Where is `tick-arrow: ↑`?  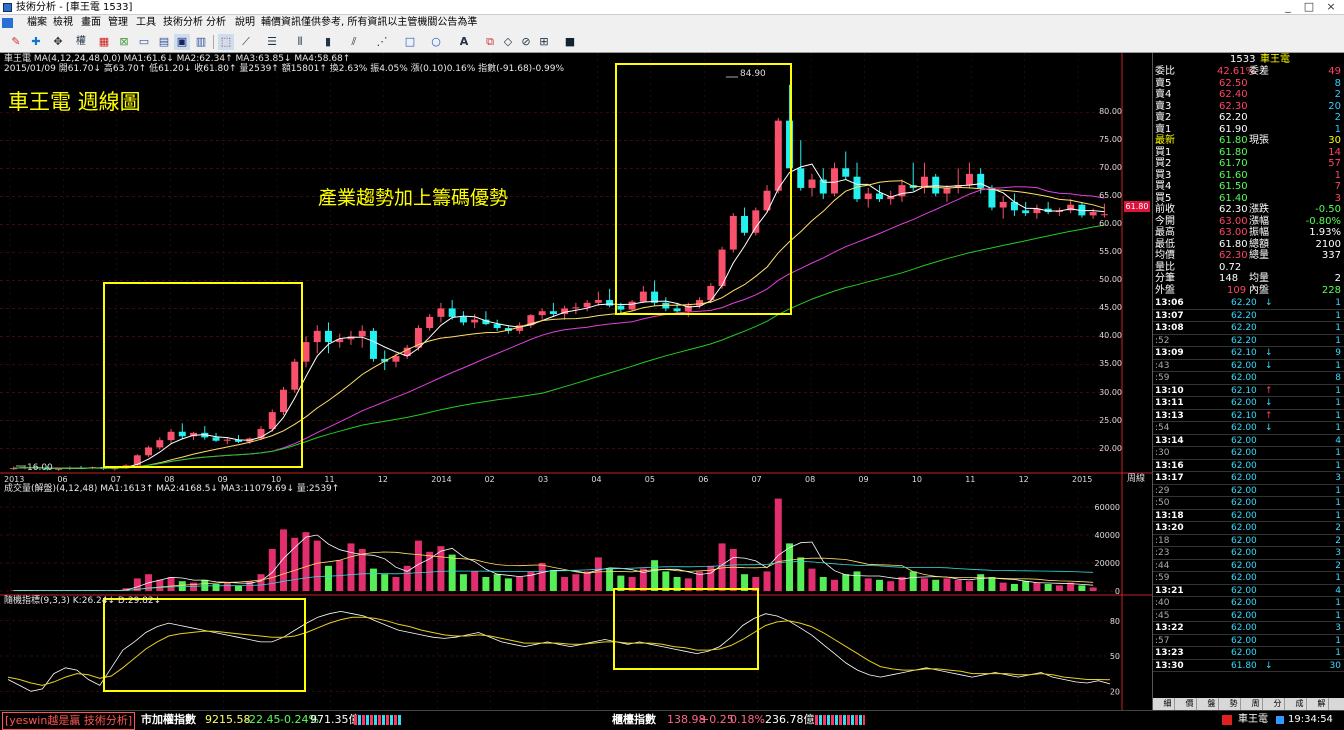 tick-arrow: ↑ is located at coordinates (1269, 391).